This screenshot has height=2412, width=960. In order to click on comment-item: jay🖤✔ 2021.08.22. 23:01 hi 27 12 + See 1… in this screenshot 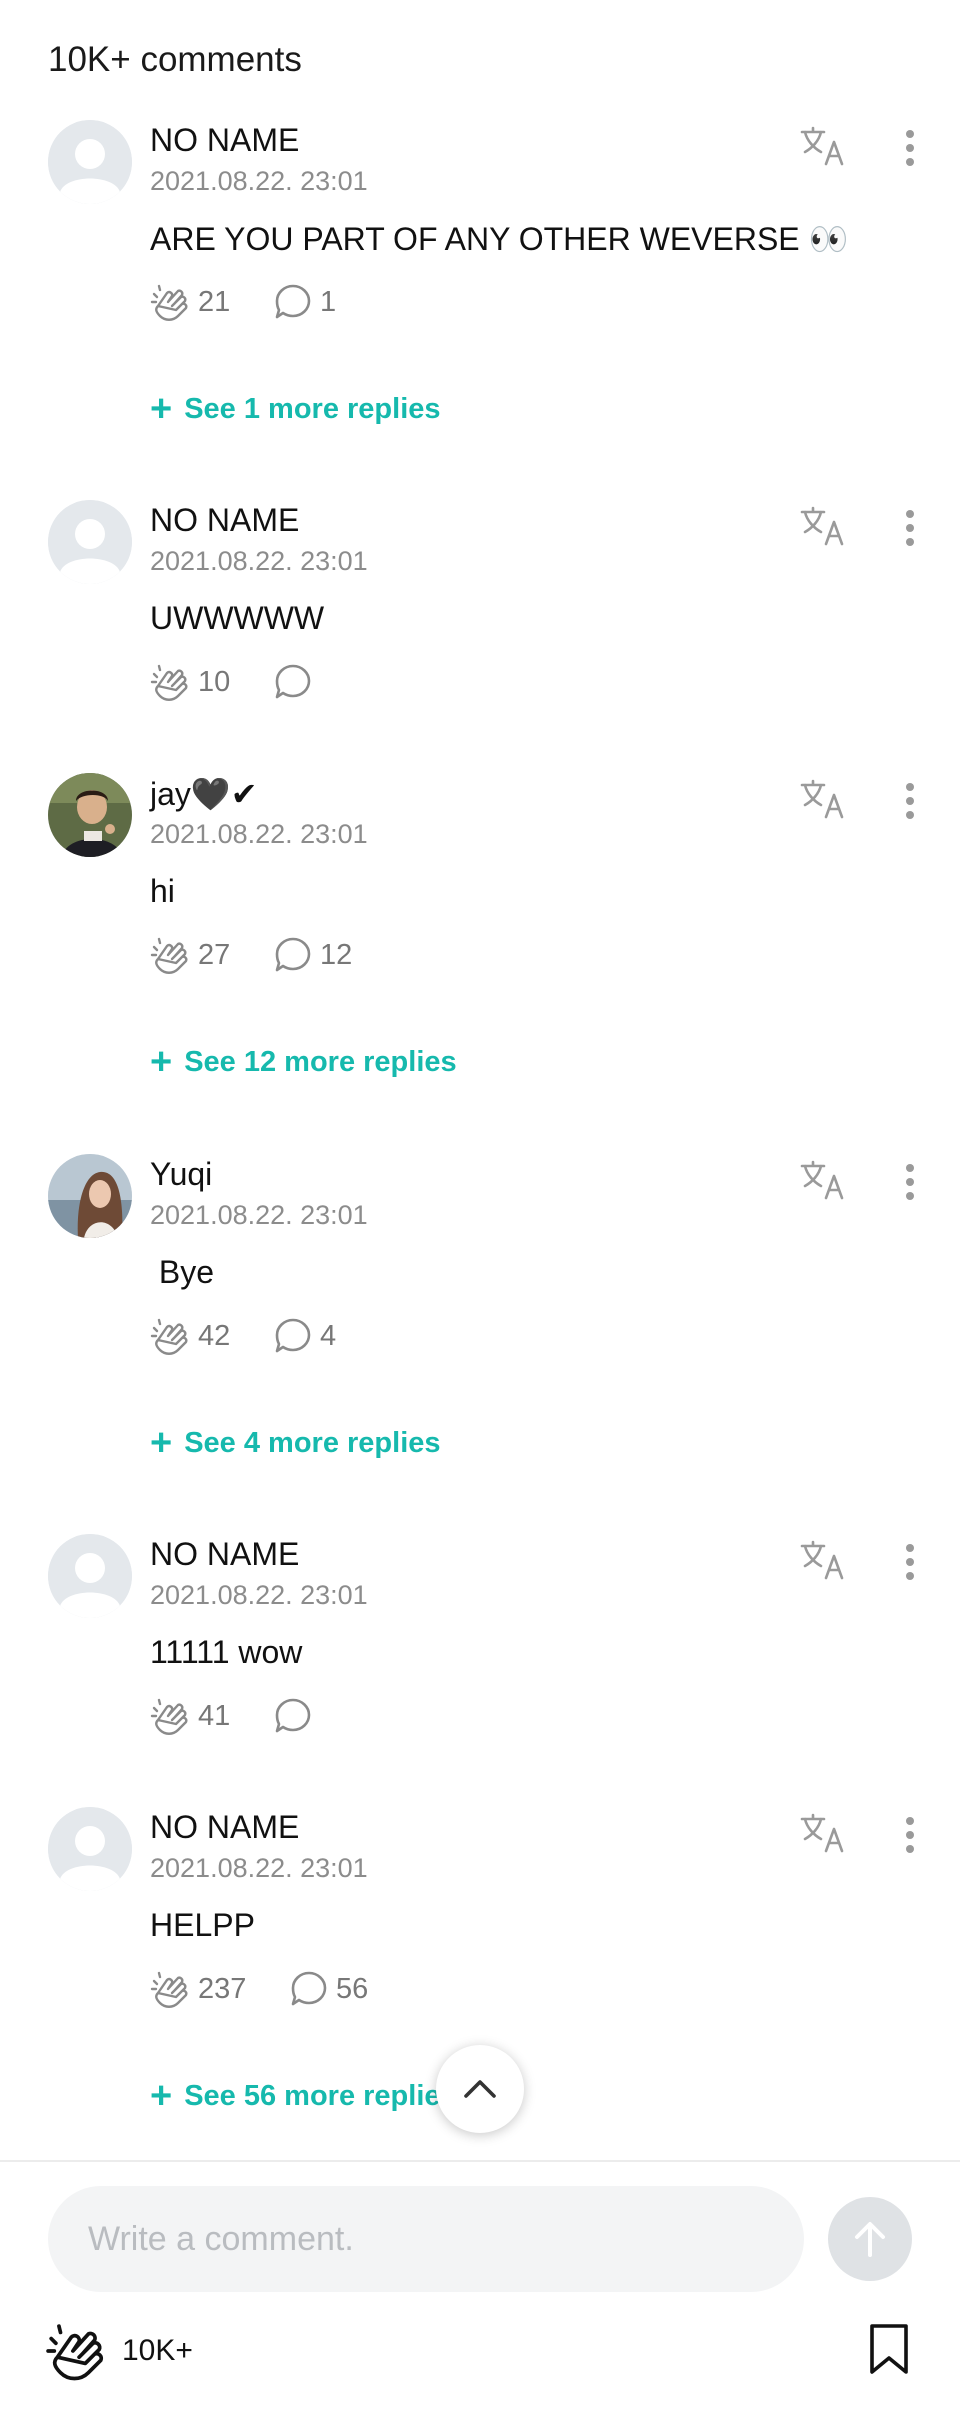, I will do `click(480, 938)`.